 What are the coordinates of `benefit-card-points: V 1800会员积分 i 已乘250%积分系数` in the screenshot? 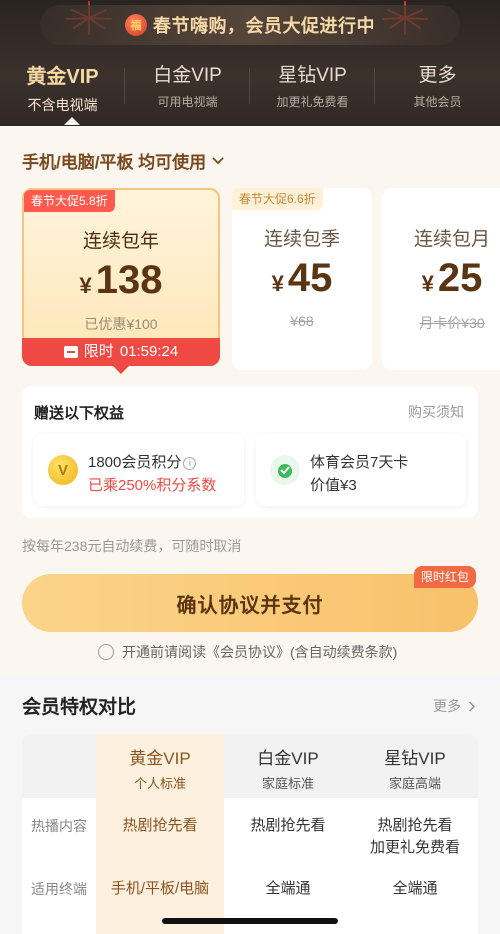 It's located at (139, 470).